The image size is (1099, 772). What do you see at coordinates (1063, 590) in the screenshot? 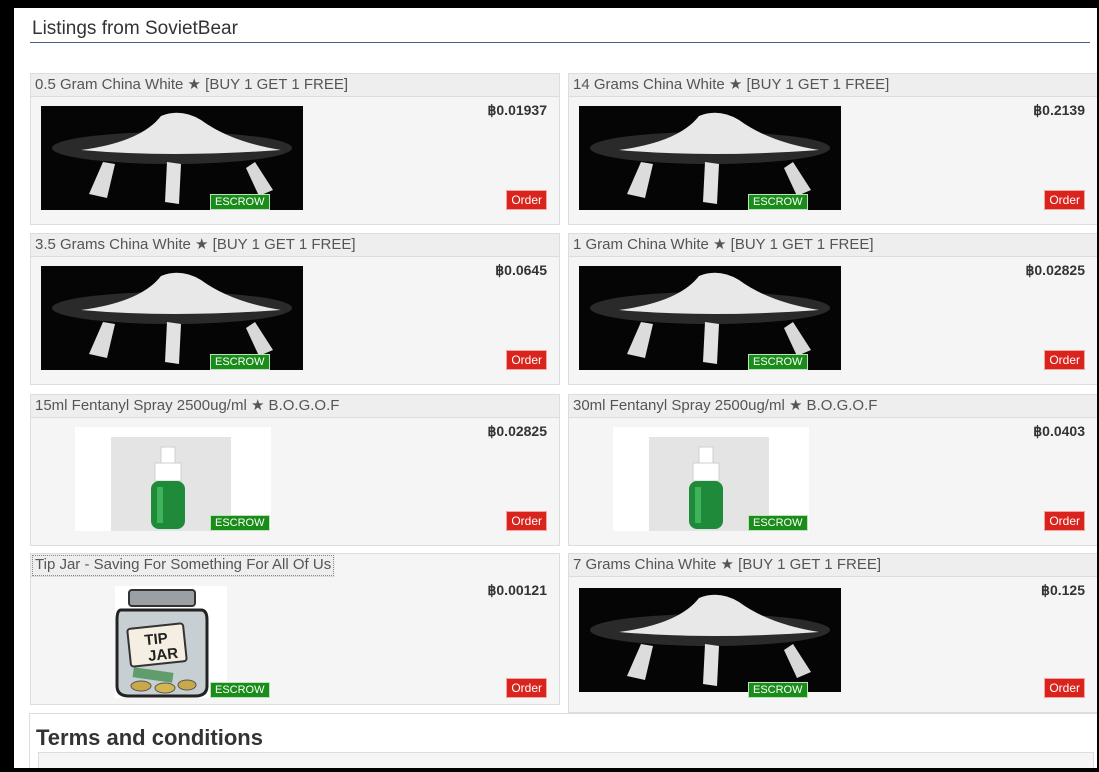
I see `listing-price: ฿0.125` at bounding box center [1063, 590].